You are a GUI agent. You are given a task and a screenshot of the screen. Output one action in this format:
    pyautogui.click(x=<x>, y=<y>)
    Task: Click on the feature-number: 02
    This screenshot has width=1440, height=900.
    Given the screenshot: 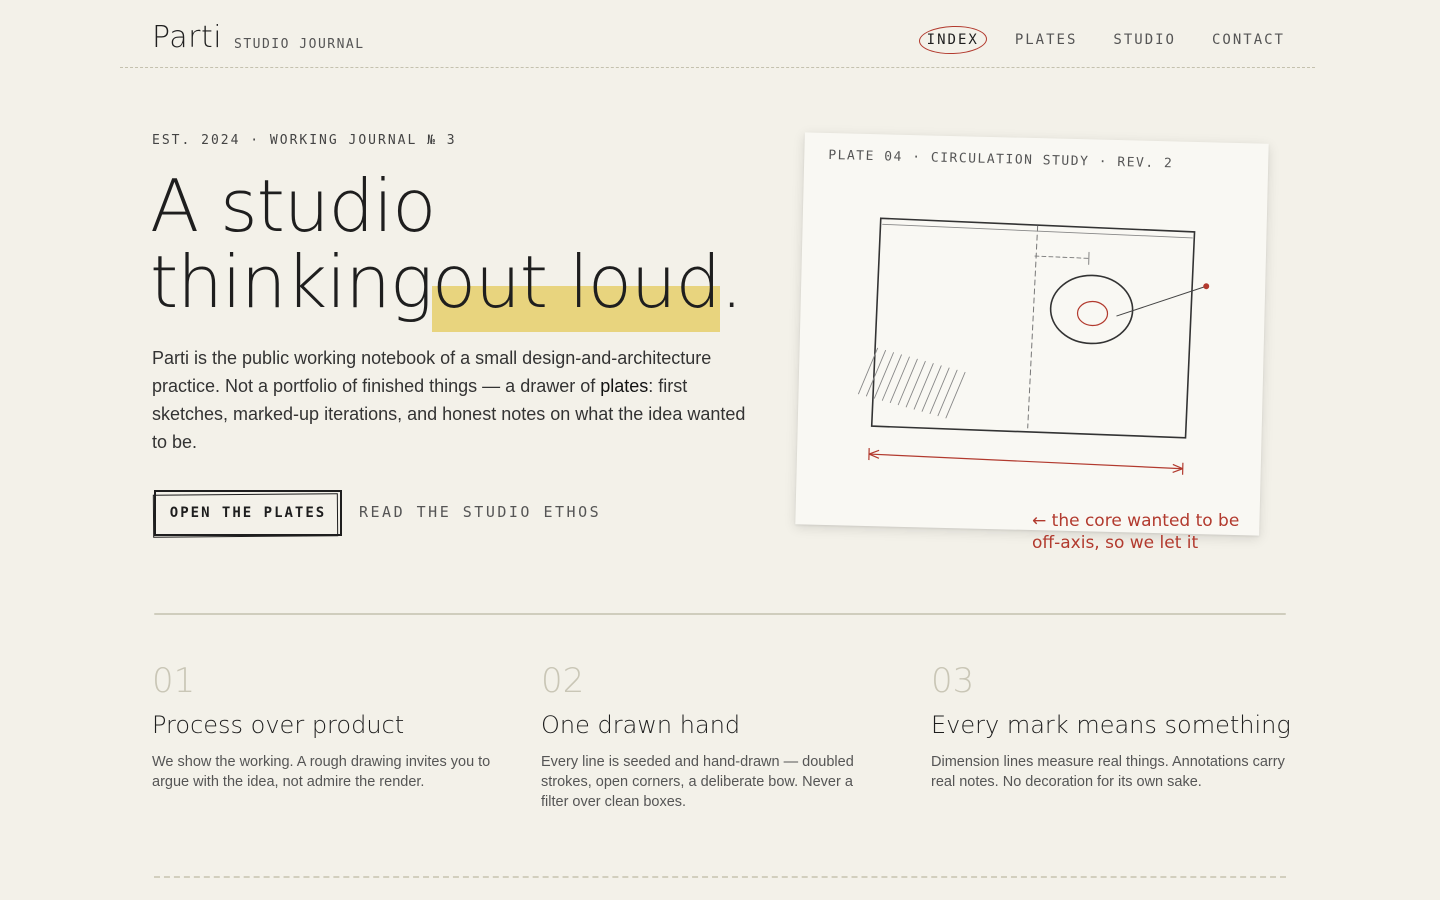 What is the action you would take?
    pyautogui.click(x=563, y=681)
    